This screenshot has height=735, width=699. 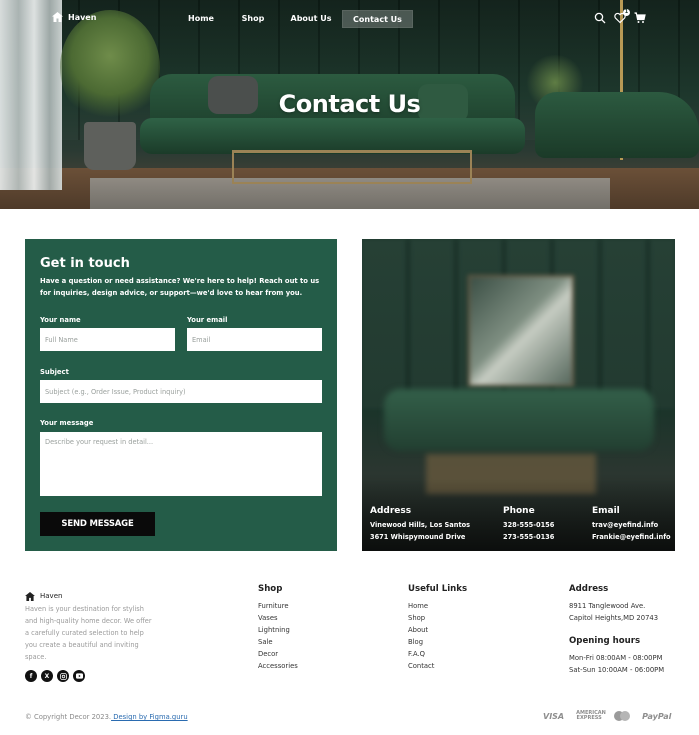 What do you see at coordinates (437, 666) in the screenshot?
I see `footer-link-contact: Contact` at bounding box center [437, 666].